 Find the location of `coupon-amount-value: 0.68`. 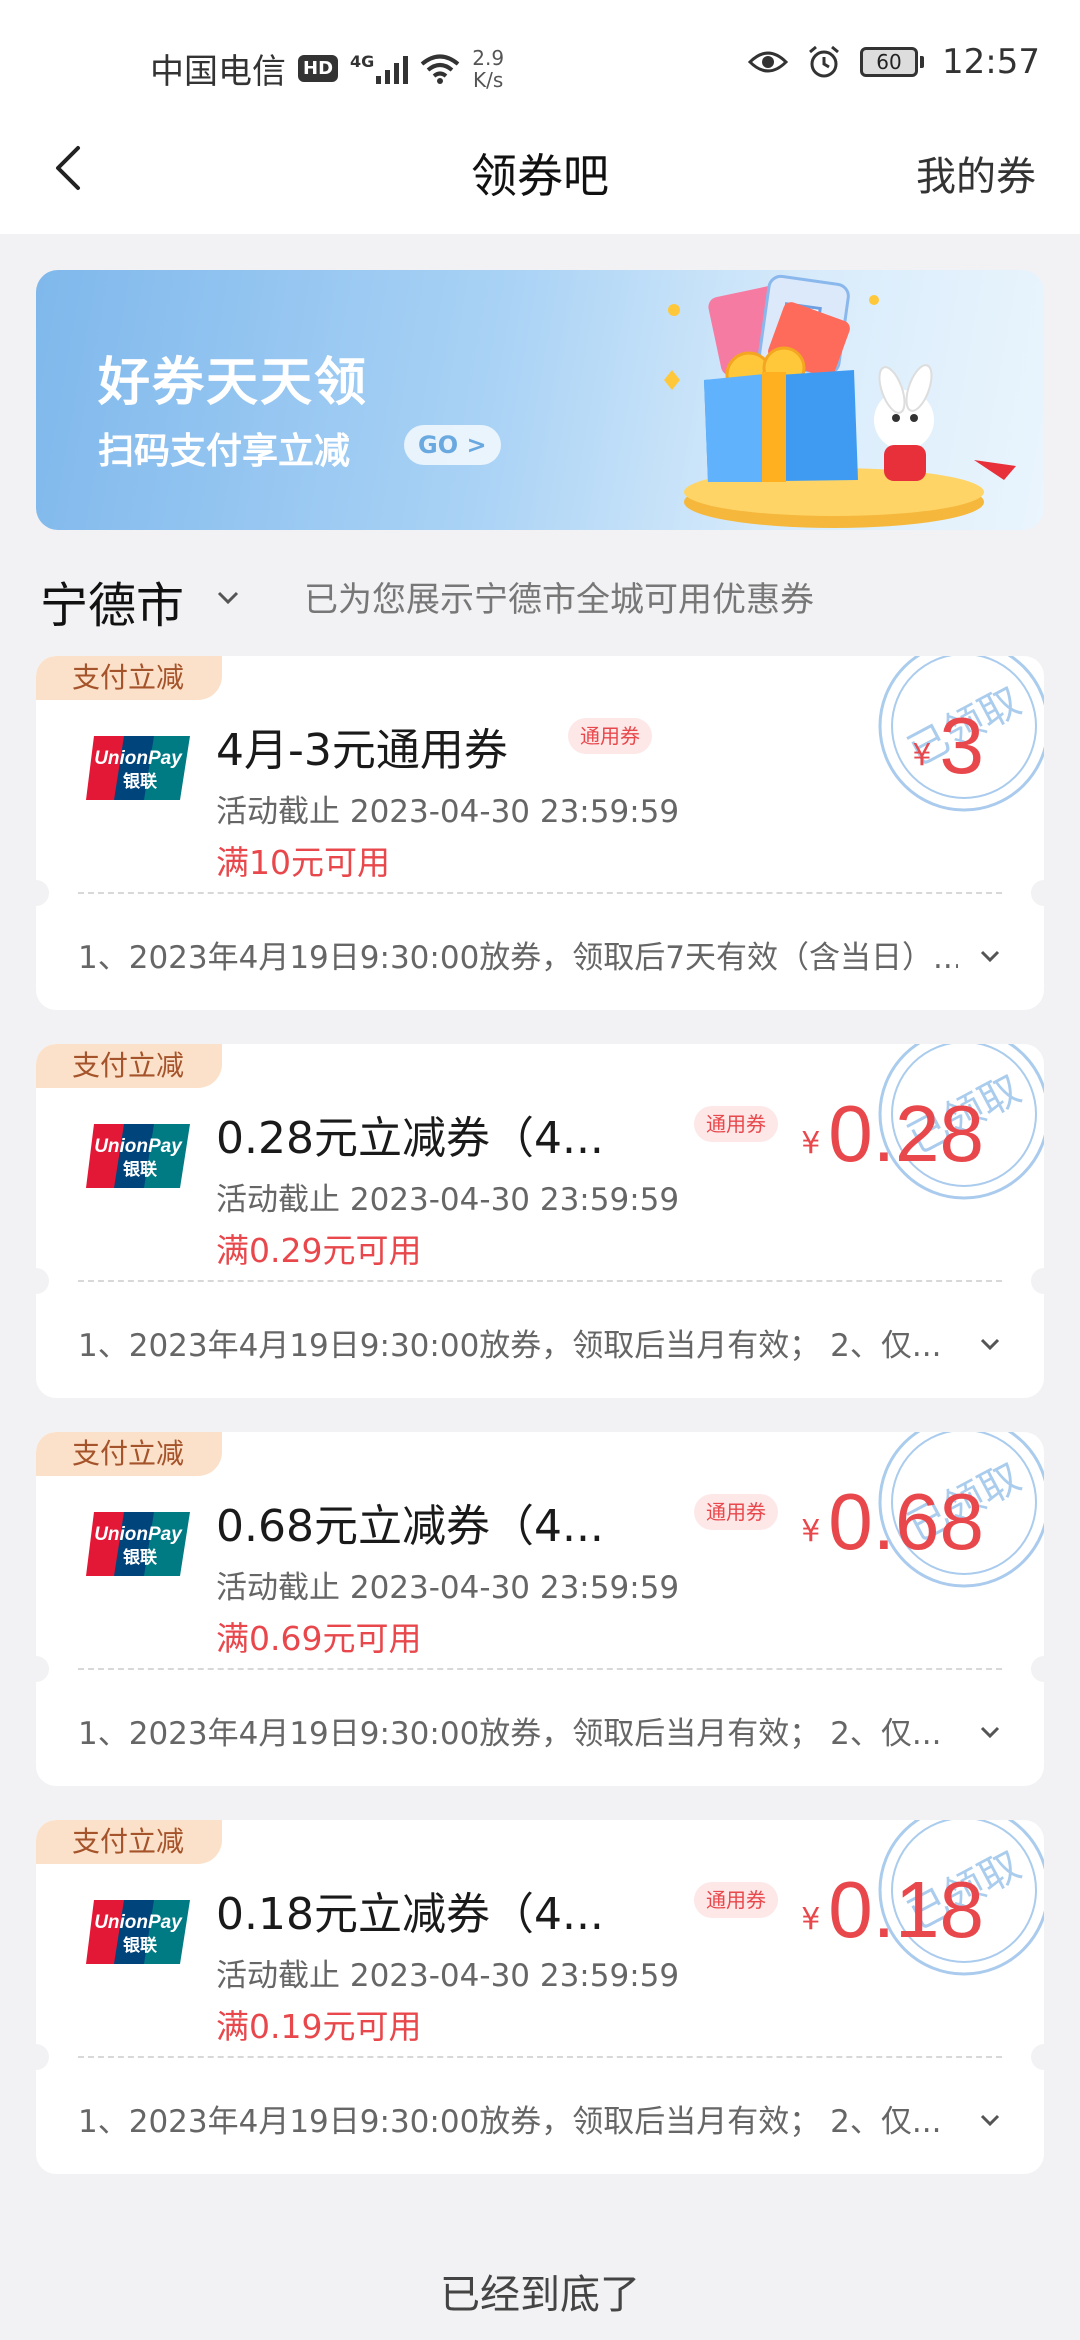

coupon-amount-value: 0.68 is located at coordinates (906, 1521).